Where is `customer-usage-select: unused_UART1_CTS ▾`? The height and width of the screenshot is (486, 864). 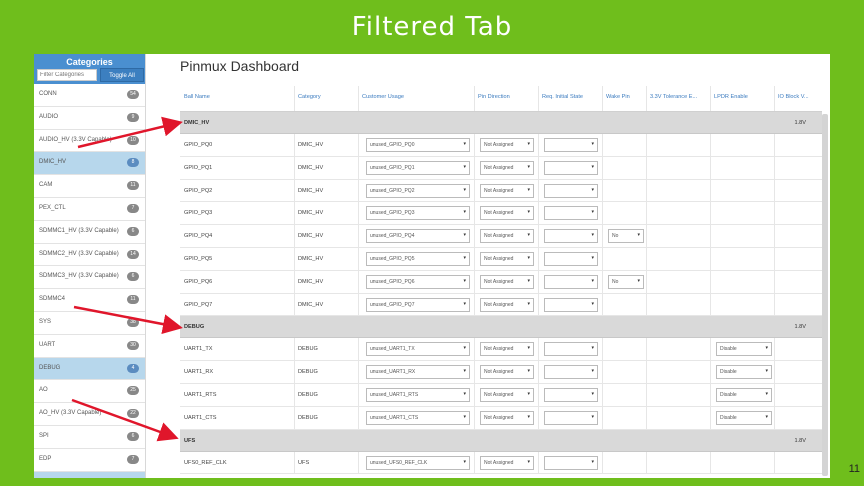
customer-usage-select: unused_UART1_CTS ▾ is located at coordinates (418, 417).